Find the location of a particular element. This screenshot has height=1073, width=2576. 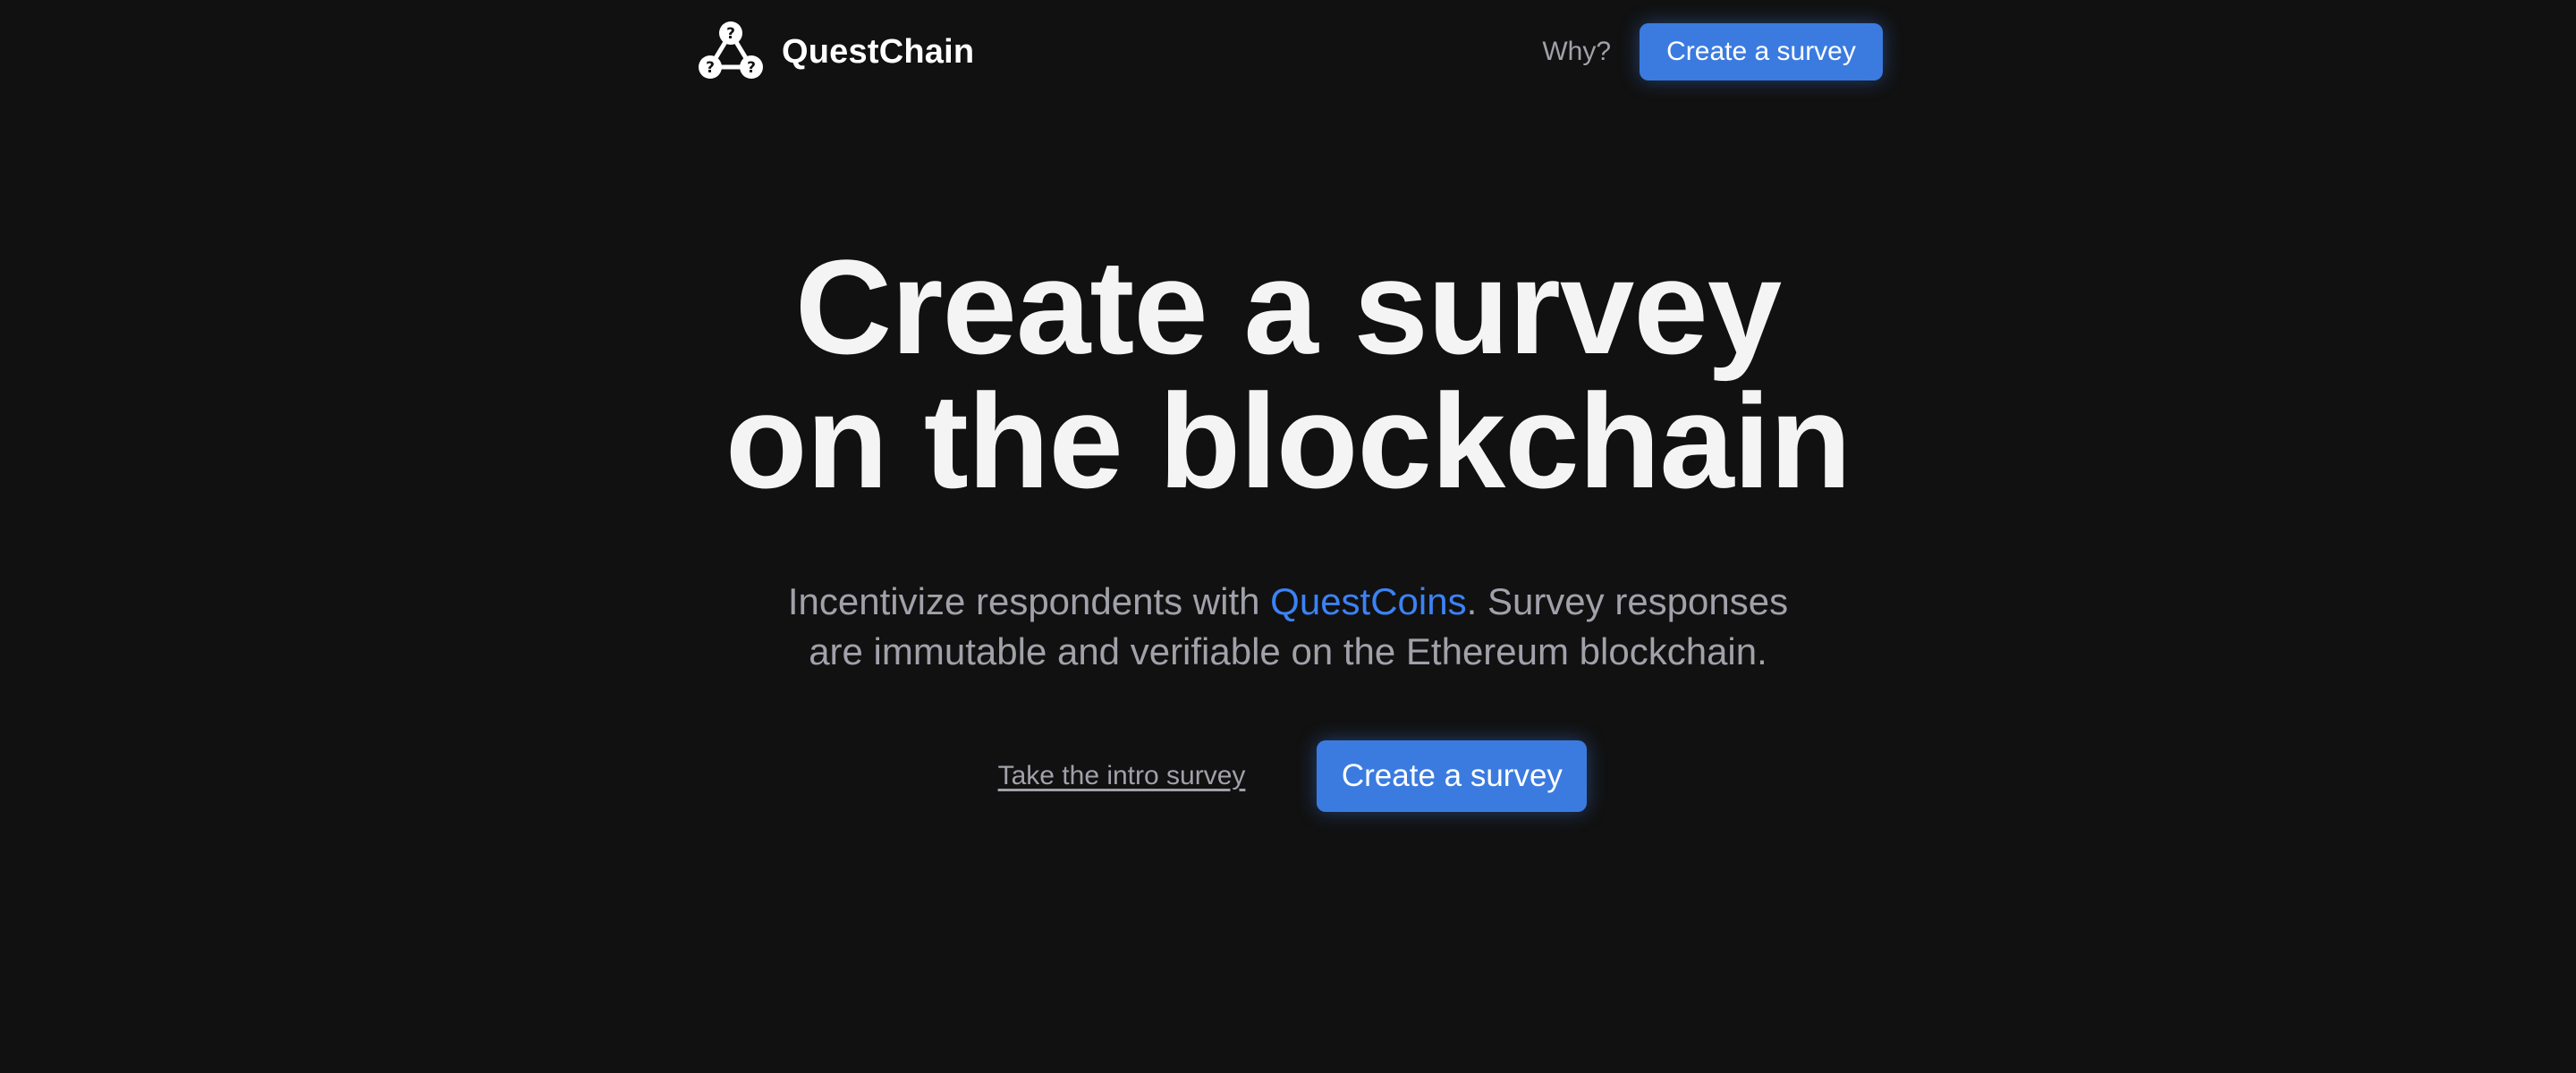

header-nav: Why? Create a survey is located at coordinates (1712, 51).